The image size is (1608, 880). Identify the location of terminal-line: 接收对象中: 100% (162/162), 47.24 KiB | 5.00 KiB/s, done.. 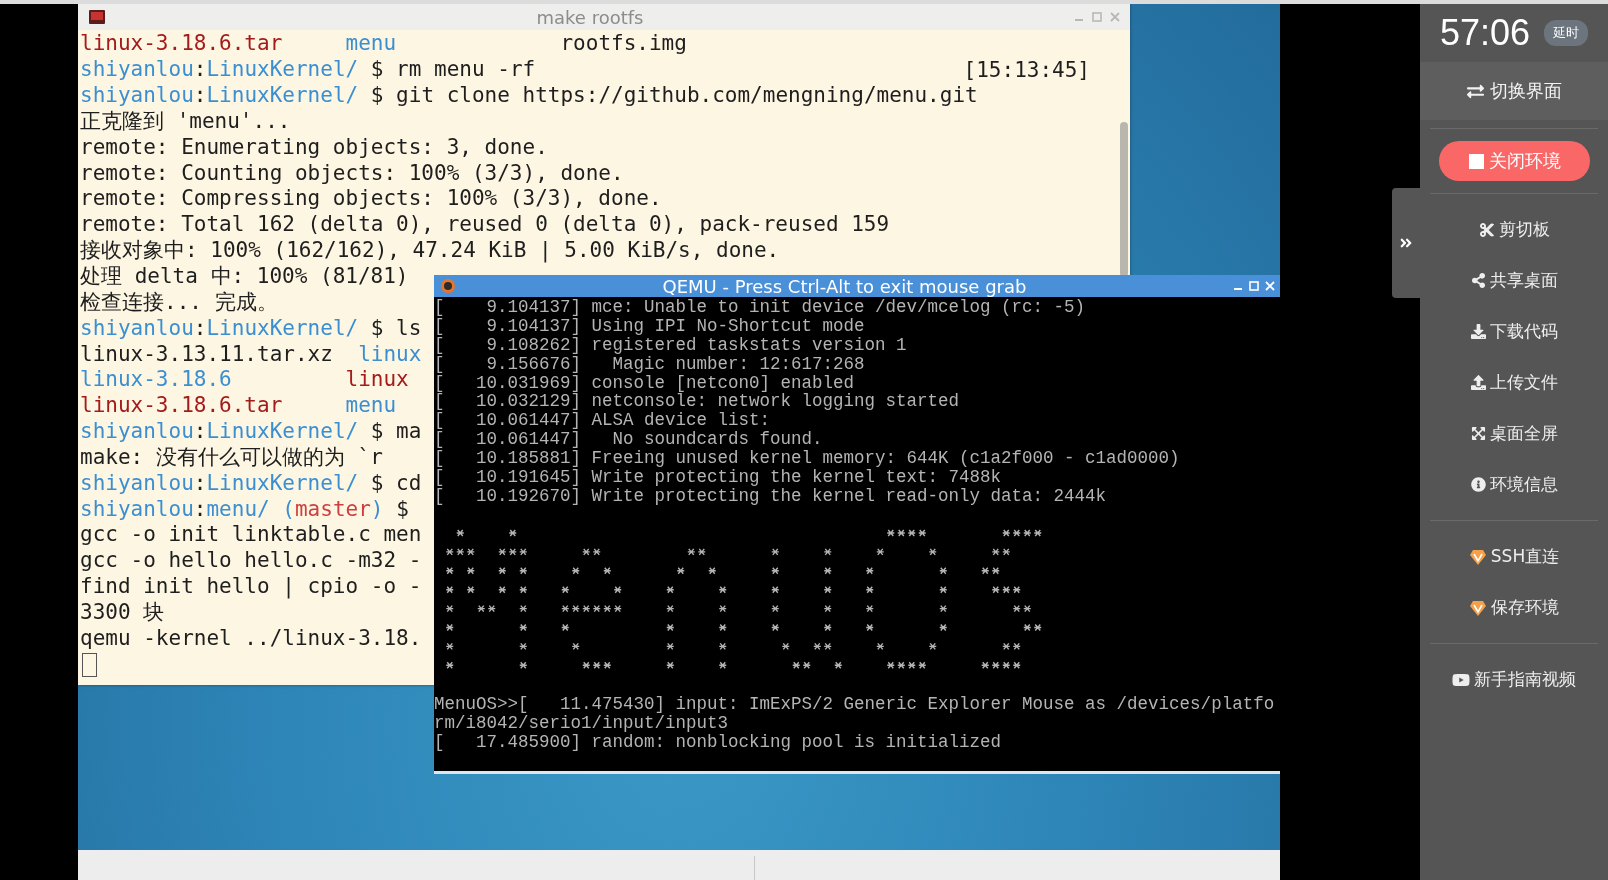
(430, 251).